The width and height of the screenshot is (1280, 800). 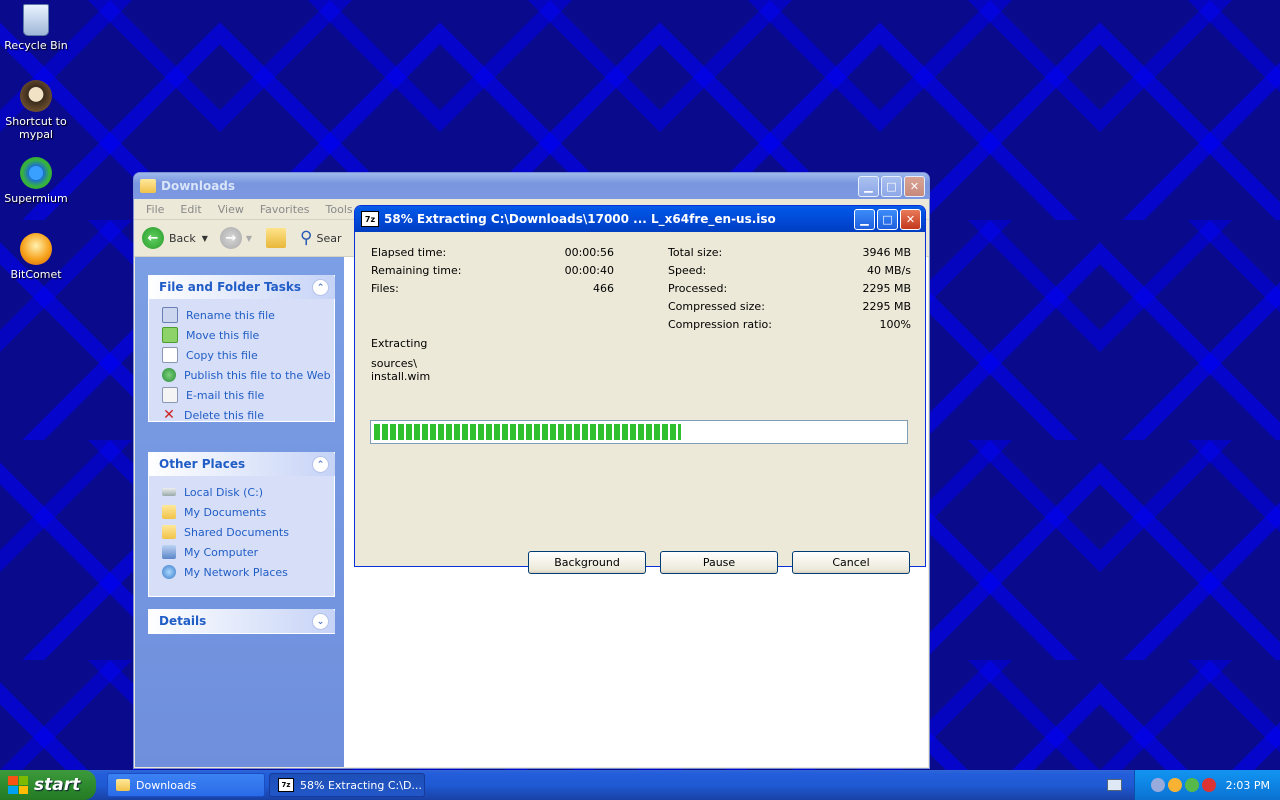 I want to click on details-header: Details ⌄, so click(x=241, y=621).